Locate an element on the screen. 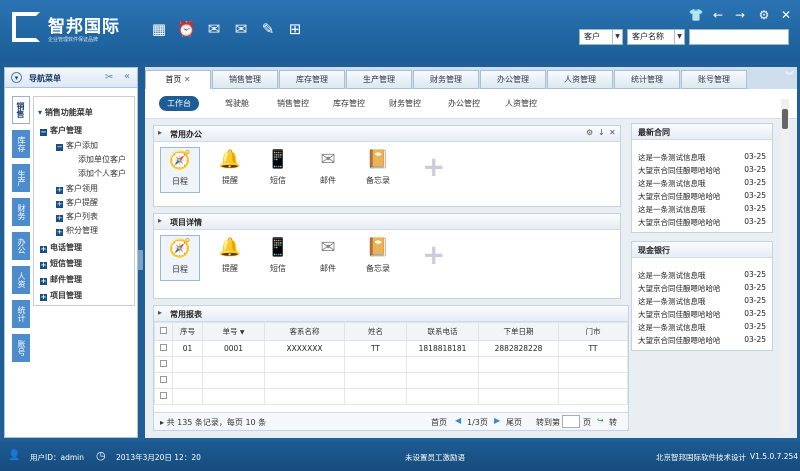 This screenshot has width=800, height=471. vtab-finance: 财务 is located at coordinates (21, 212).